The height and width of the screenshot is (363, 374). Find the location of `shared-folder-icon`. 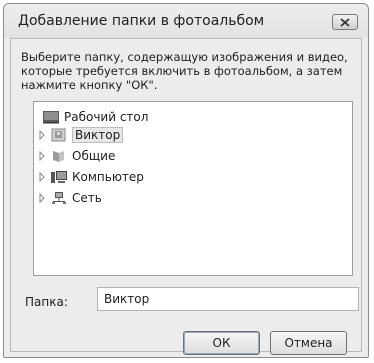

shared-folder-icon is located at coordinates (58, 156).